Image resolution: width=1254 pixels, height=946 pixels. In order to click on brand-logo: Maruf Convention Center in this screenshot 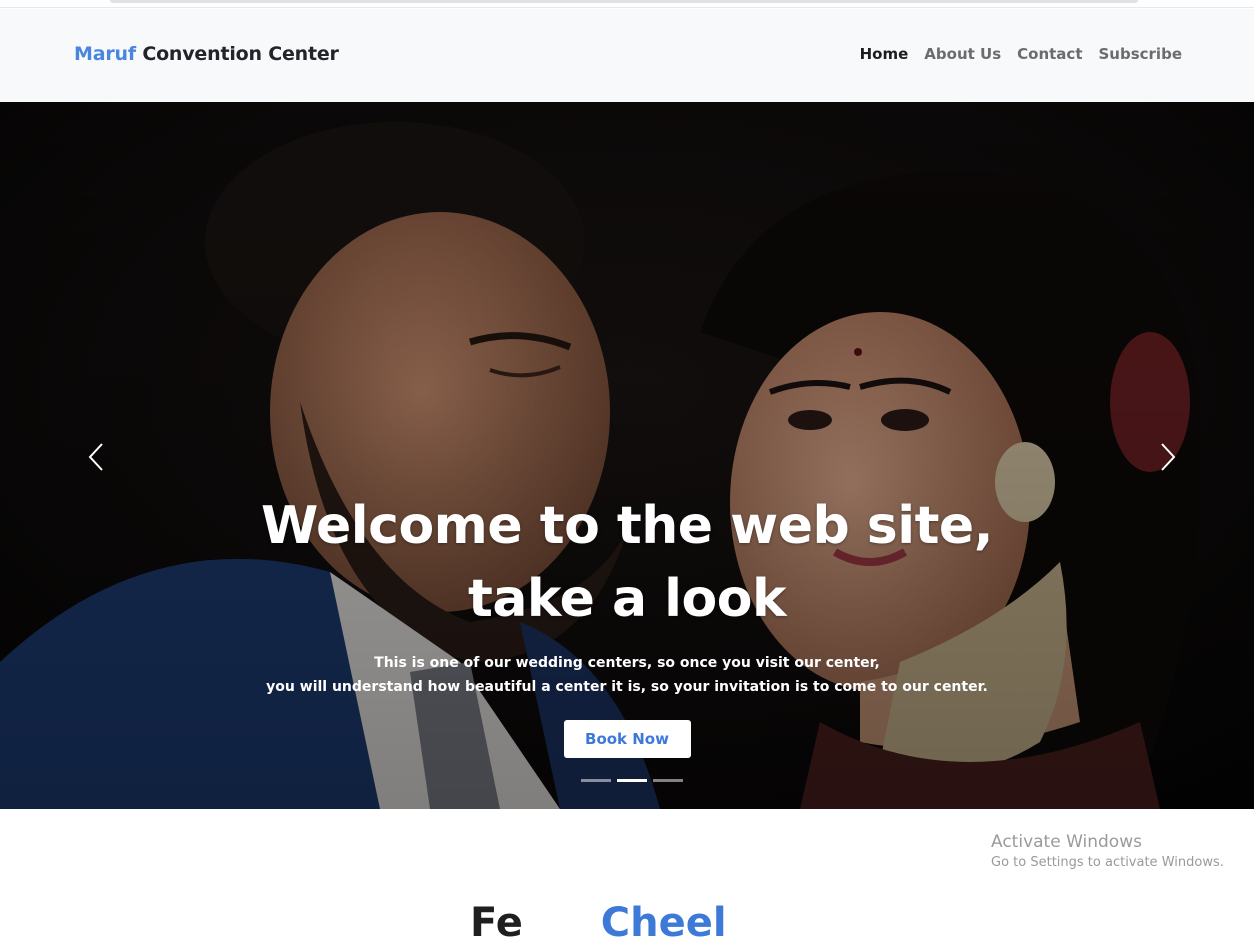, I will do `click(206, 54)`.